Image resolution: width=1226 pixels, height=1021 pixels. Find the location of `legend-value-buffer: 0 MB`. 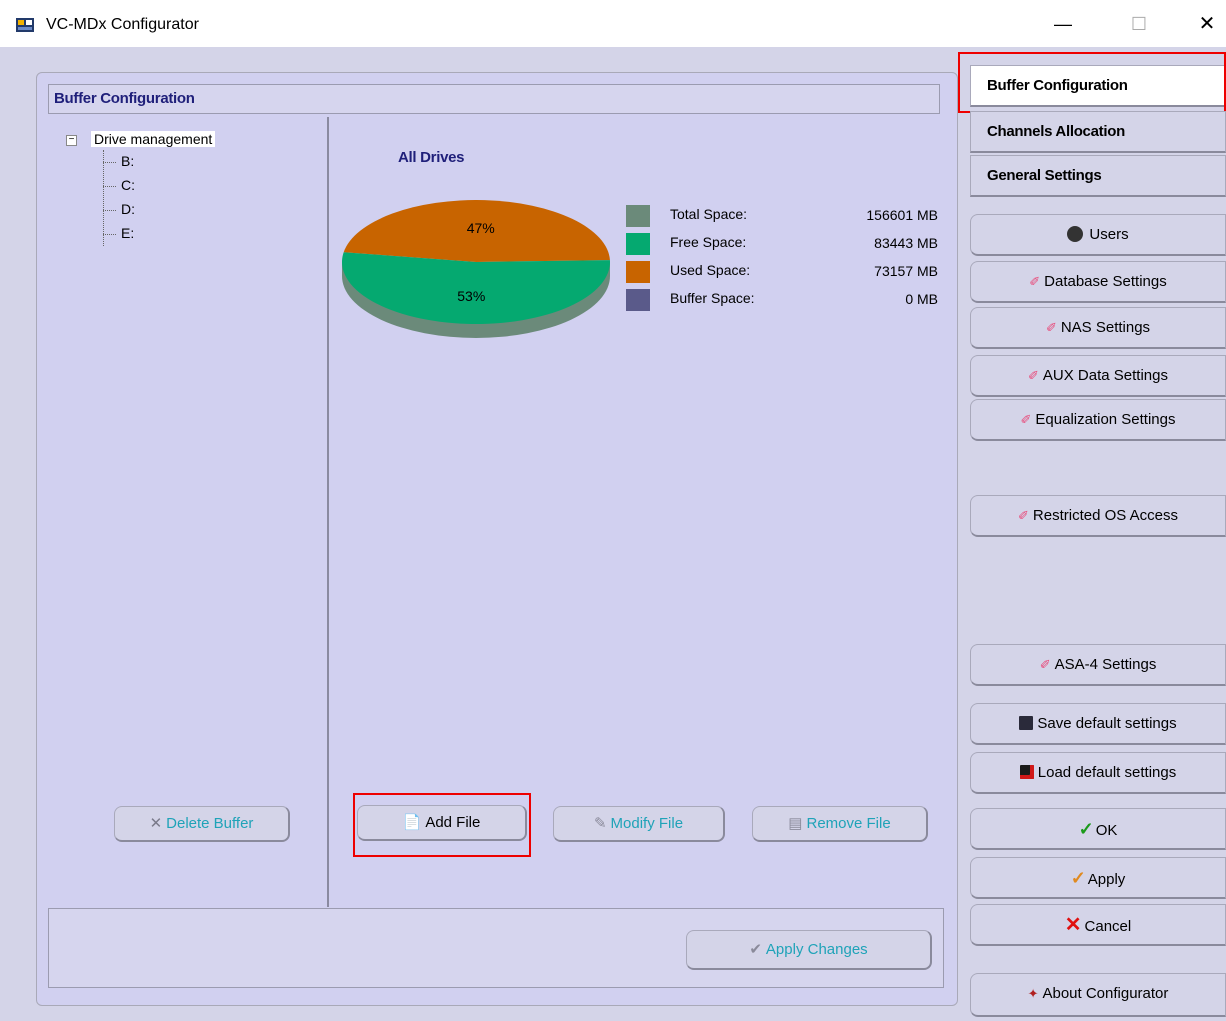

legend-value-buffer: 0 MB is located at coordinates (921, 299).